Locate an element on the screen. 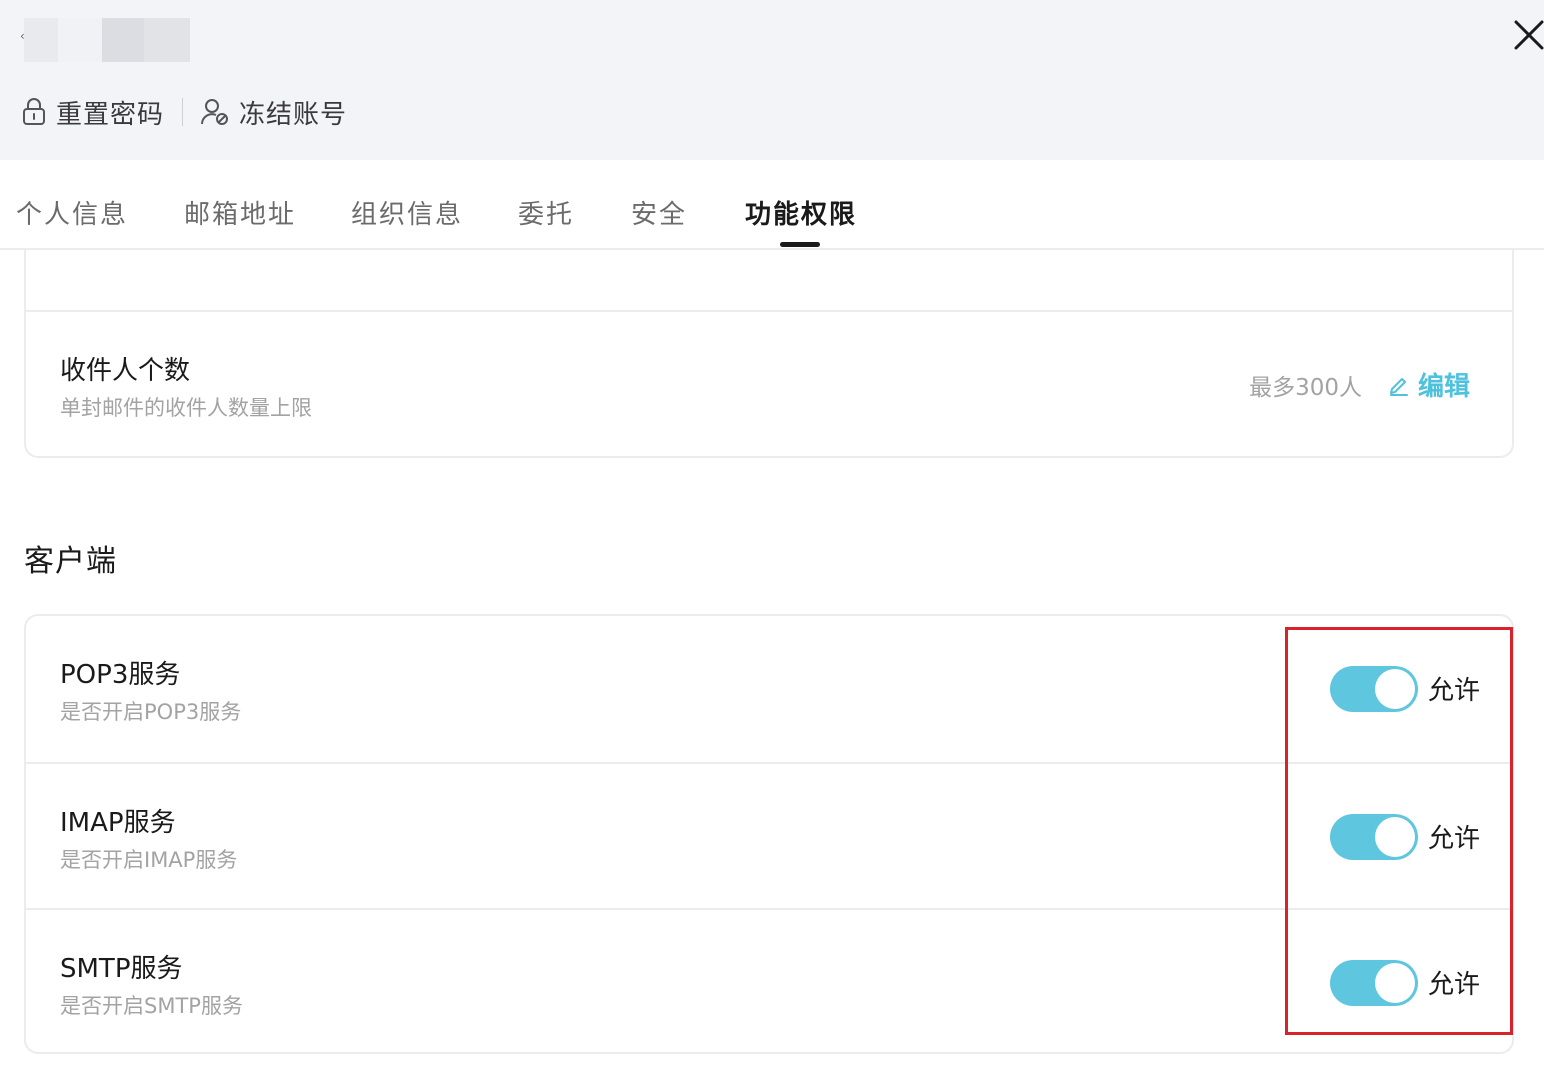 This screenshot has width=1544, height=1084. smtp-status-label: 允许 is located at coordinates (1454, 985).